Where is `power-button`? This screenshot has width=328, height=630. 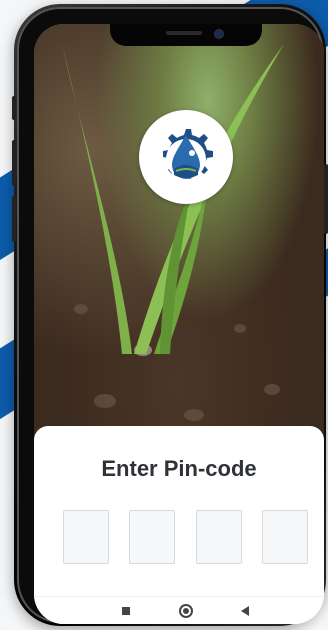
power-button is located at coordinates (326, 199).